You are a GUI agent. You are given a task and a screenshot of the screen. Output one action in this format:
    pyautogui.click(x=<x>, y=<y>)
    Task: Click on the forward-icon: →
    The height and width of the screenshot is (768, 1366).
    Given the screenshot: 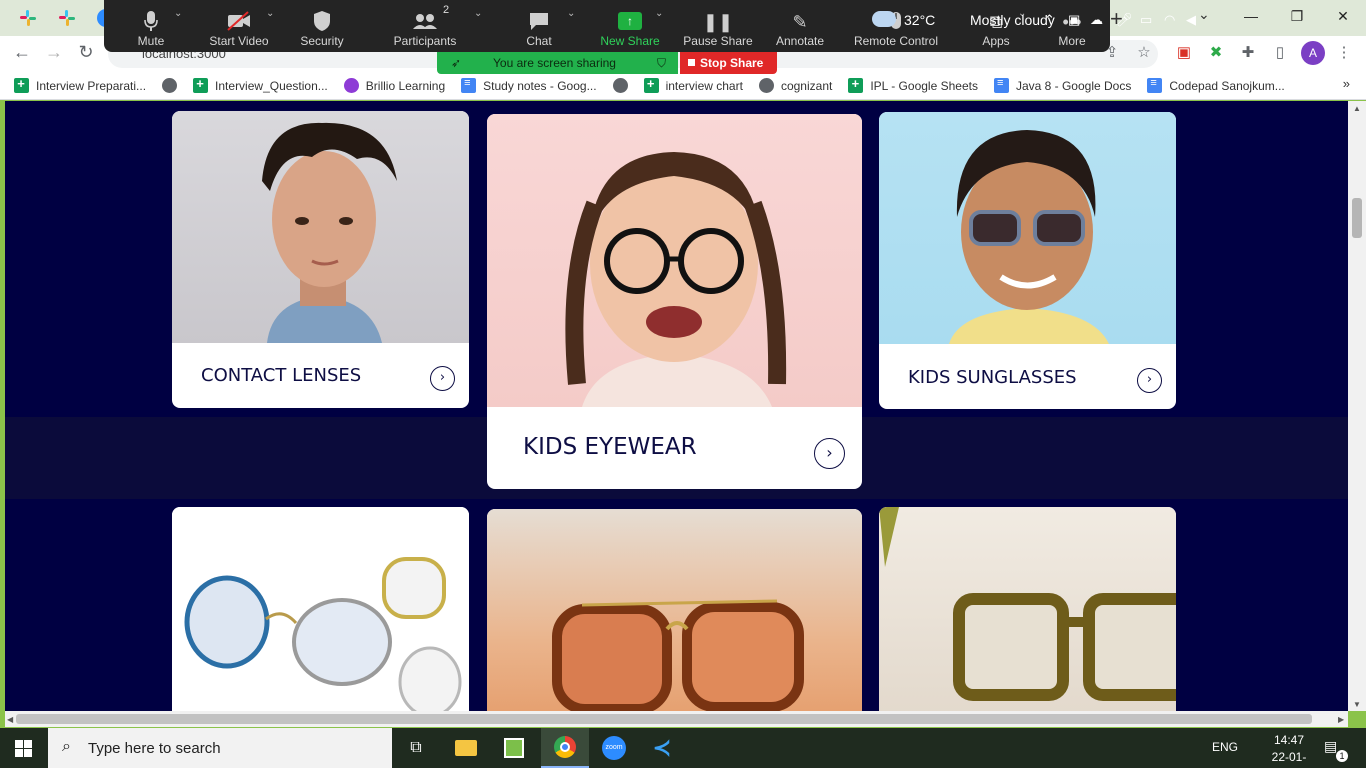 What is the action you would take?
    pyautogui.click(x=54, y=52)
    